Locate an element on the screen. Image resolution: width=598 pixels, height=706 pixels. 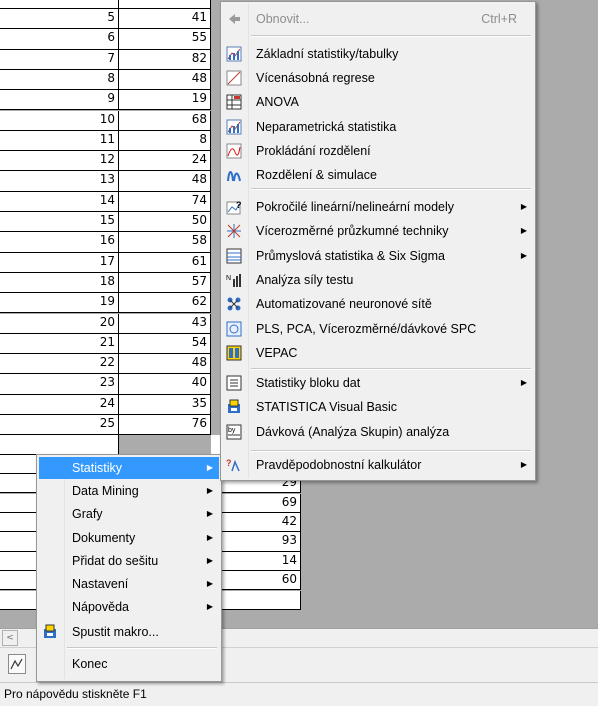
value-cell: 19 is located at coordinates (165, 100).